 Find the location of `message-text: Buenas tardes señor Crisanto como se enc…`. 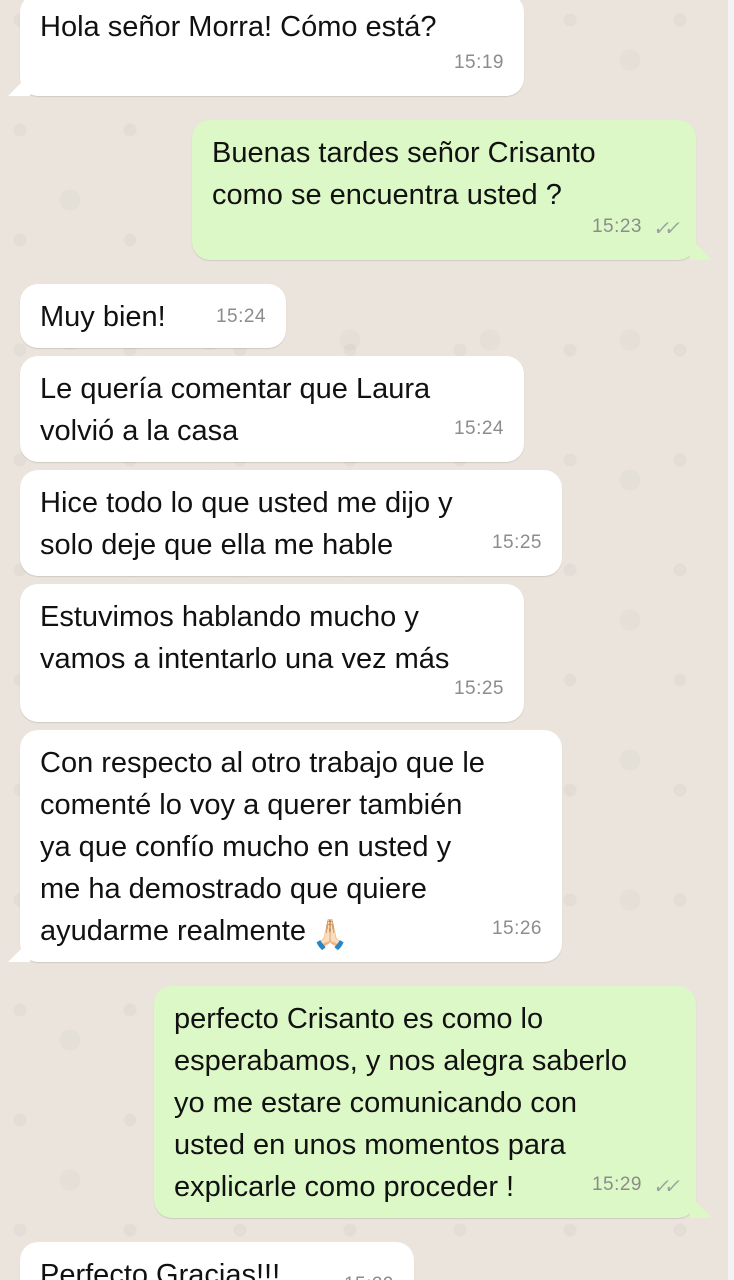

message-text: Buenas tardes señor Crisanto como se enc… is located at coordinates (404, 174).